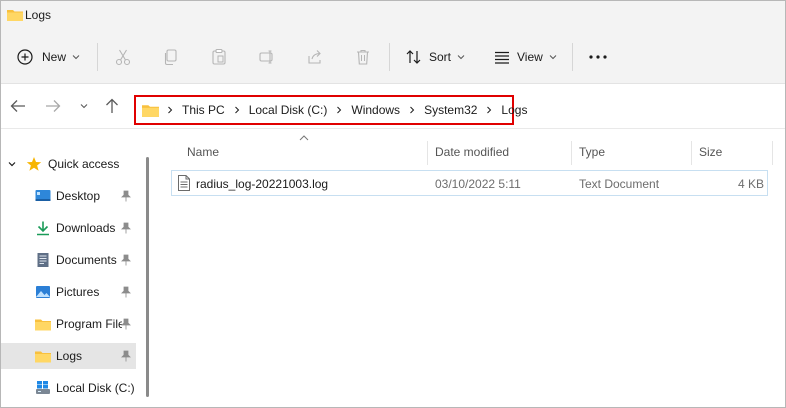 The image size is (786, 408). What do you see at coordinates (315, 57) in the screenshot?
I see `share-button` at bounding box center [315, 57].